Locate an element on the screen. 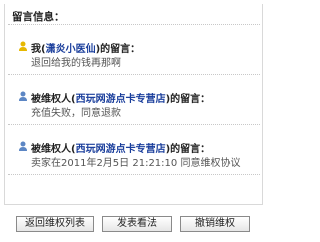 Image resolution: width=320 pixels, height=242 pixels. post-comment-button: 发表看法 is located at coordinates (137, 224).